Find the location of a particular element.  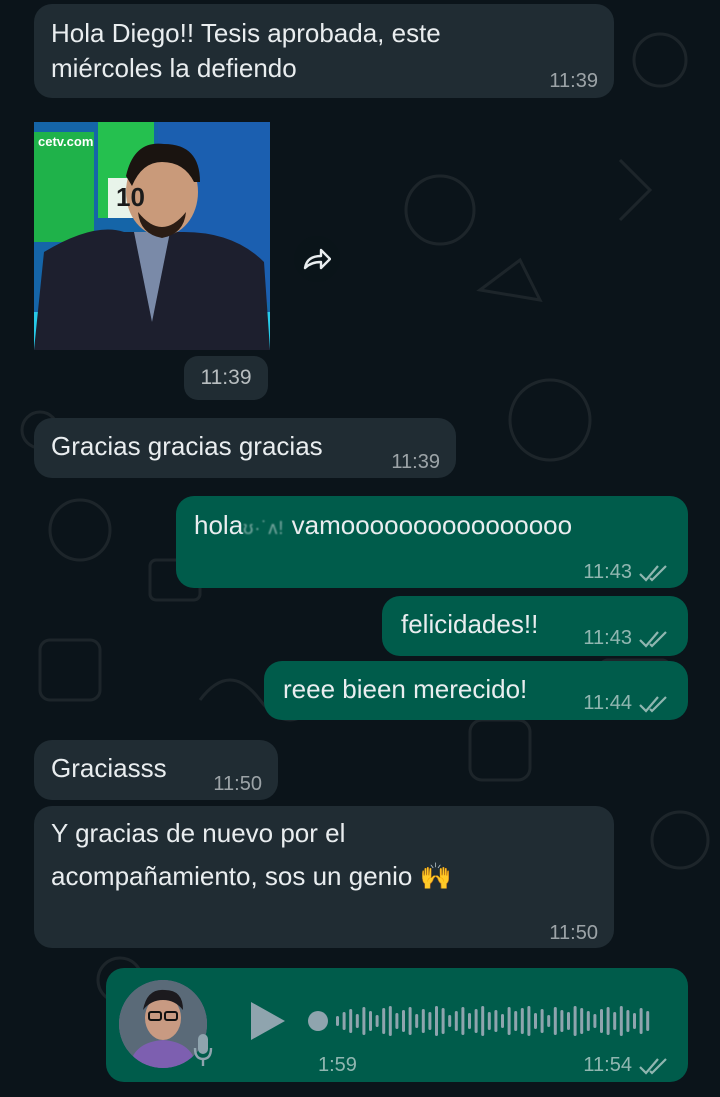

outgoing-voice-message: 1:59 11:54 is located at coordinates (397, 1025).